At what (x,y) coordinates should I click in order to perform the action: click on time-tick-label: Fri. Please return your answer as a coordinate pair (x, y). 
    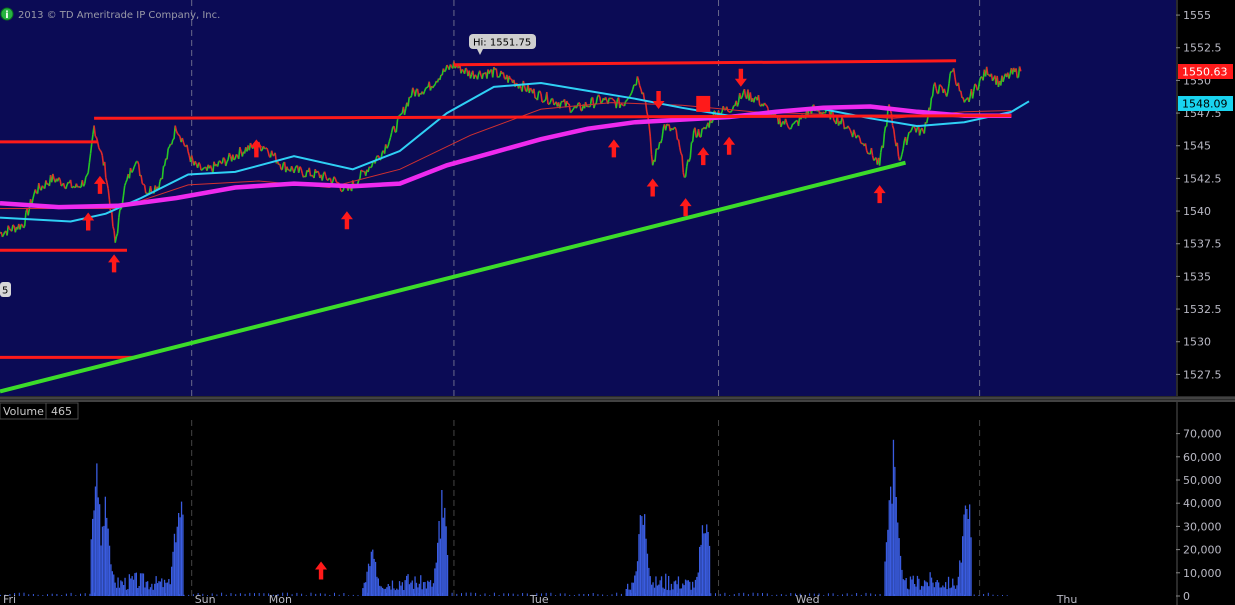
    Looking at the image, I should click on (9, 599).